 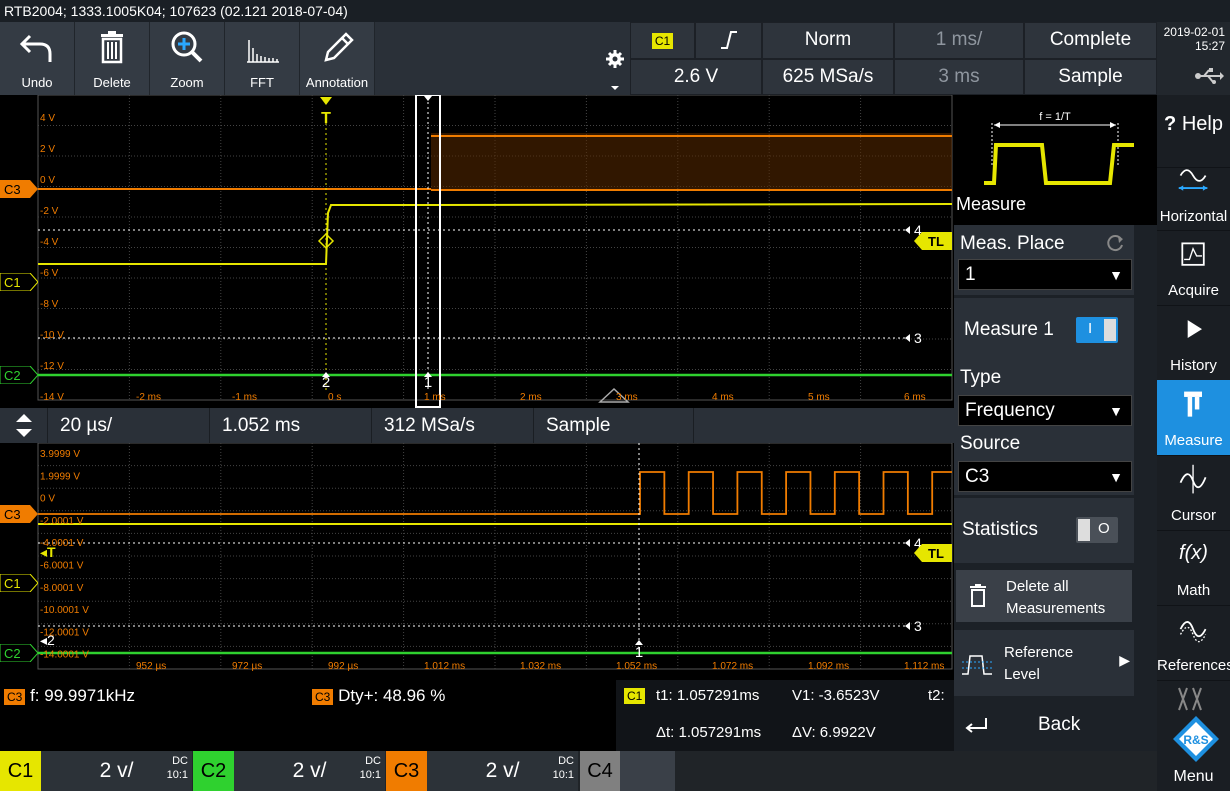 What do you see at coordinates (828, 77) in the screenshot?
I see `sample-rate: 625 MSa/s` at bounding box center [828, 77].